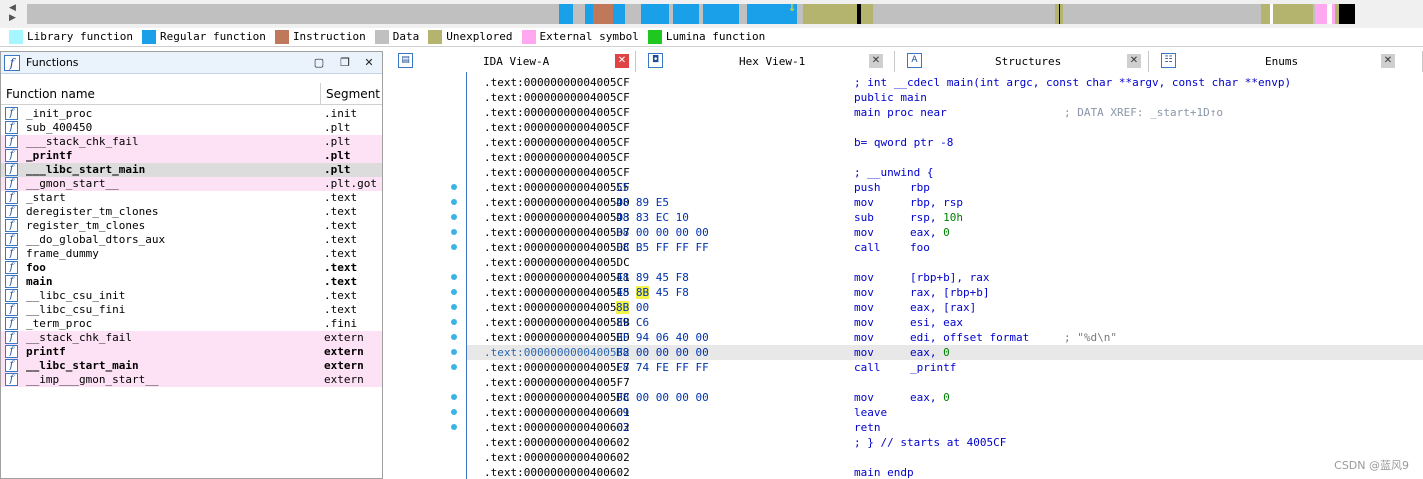 The image size is (1423, 479). What do you see at coordinates (557, 262) in the screenshot?
I see `line-address: .text:00000000004005DC` at bounding box center [557, 262].